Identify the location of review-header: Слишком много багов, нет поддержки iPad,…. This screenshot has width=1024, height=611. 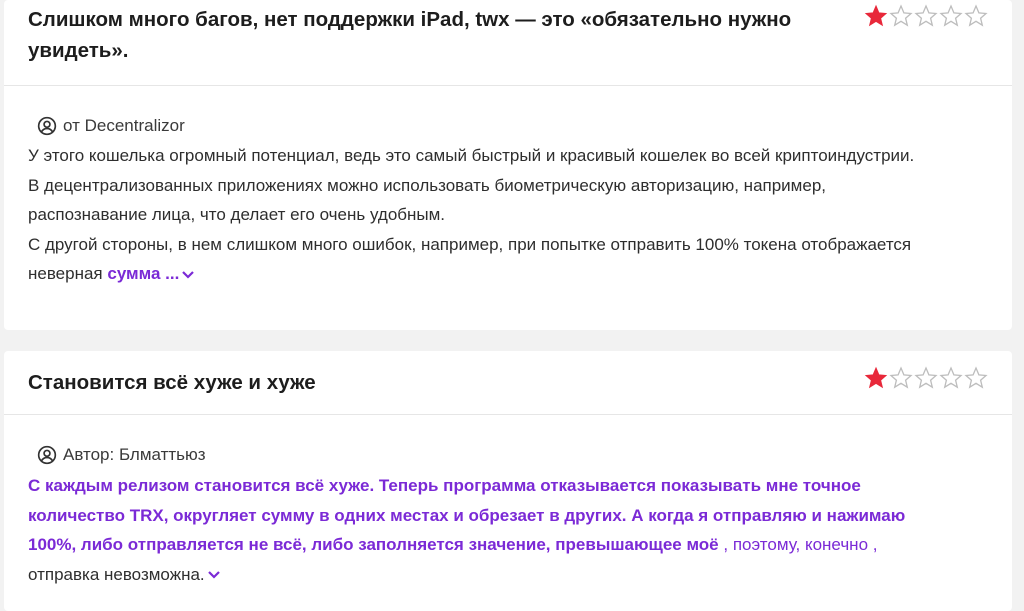
(508, 43).